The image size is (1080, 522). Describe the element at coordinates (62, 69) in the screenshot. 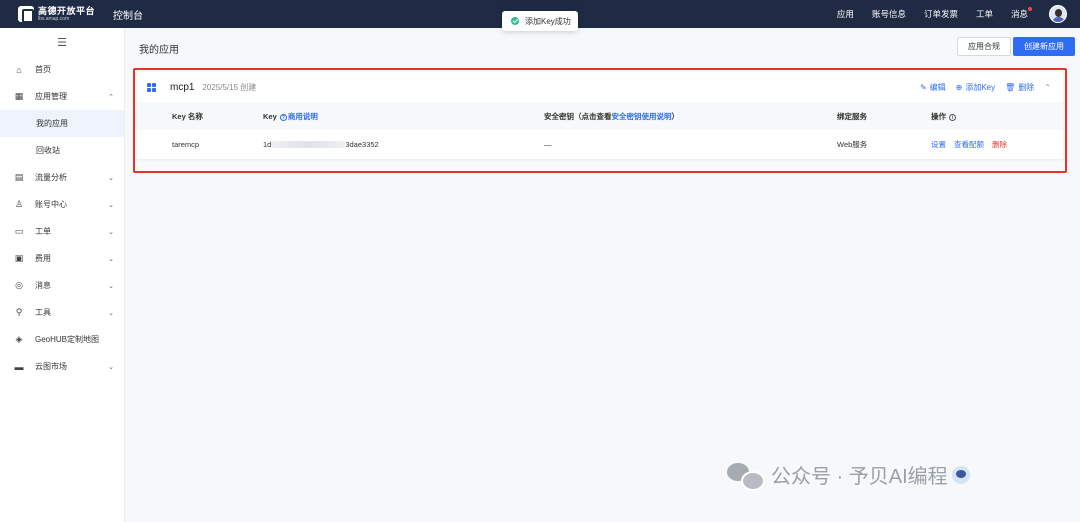

I see `sidebar-item-home: ⌂ 首页` at that location.